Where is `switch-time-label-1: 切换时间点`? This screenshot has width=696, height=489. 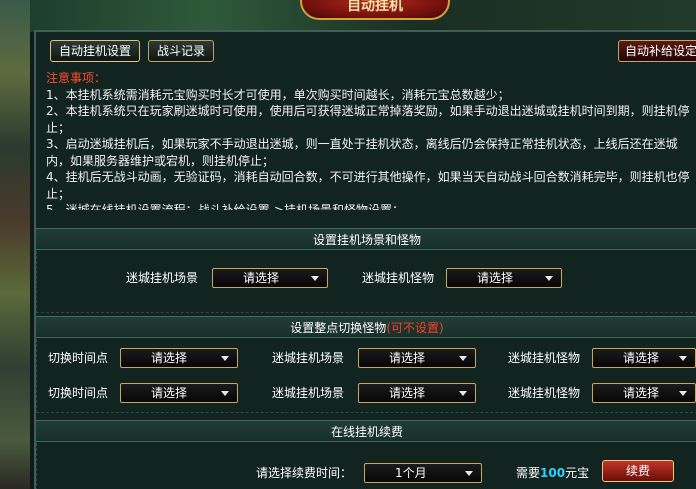 switch-time-label-1: 切换时间点 is located at coordinates (78, 358).